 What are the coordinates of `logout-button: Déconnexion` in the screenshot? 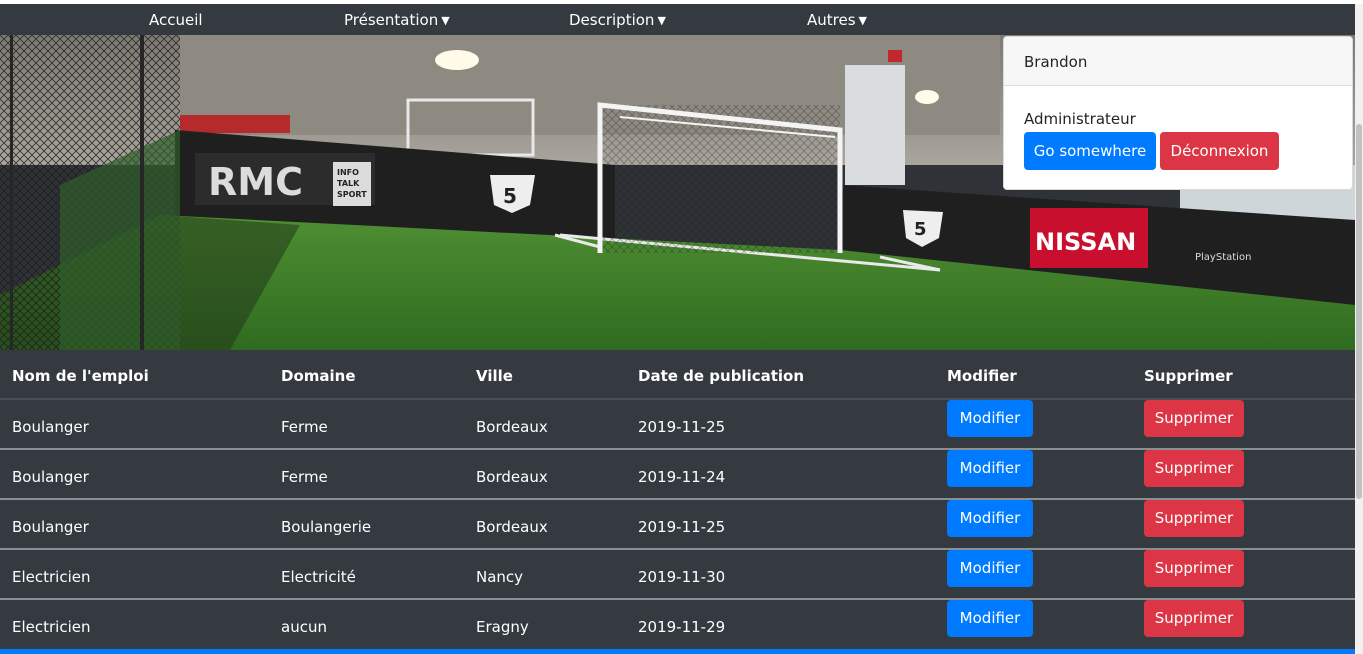 It's located at (1219, 151).